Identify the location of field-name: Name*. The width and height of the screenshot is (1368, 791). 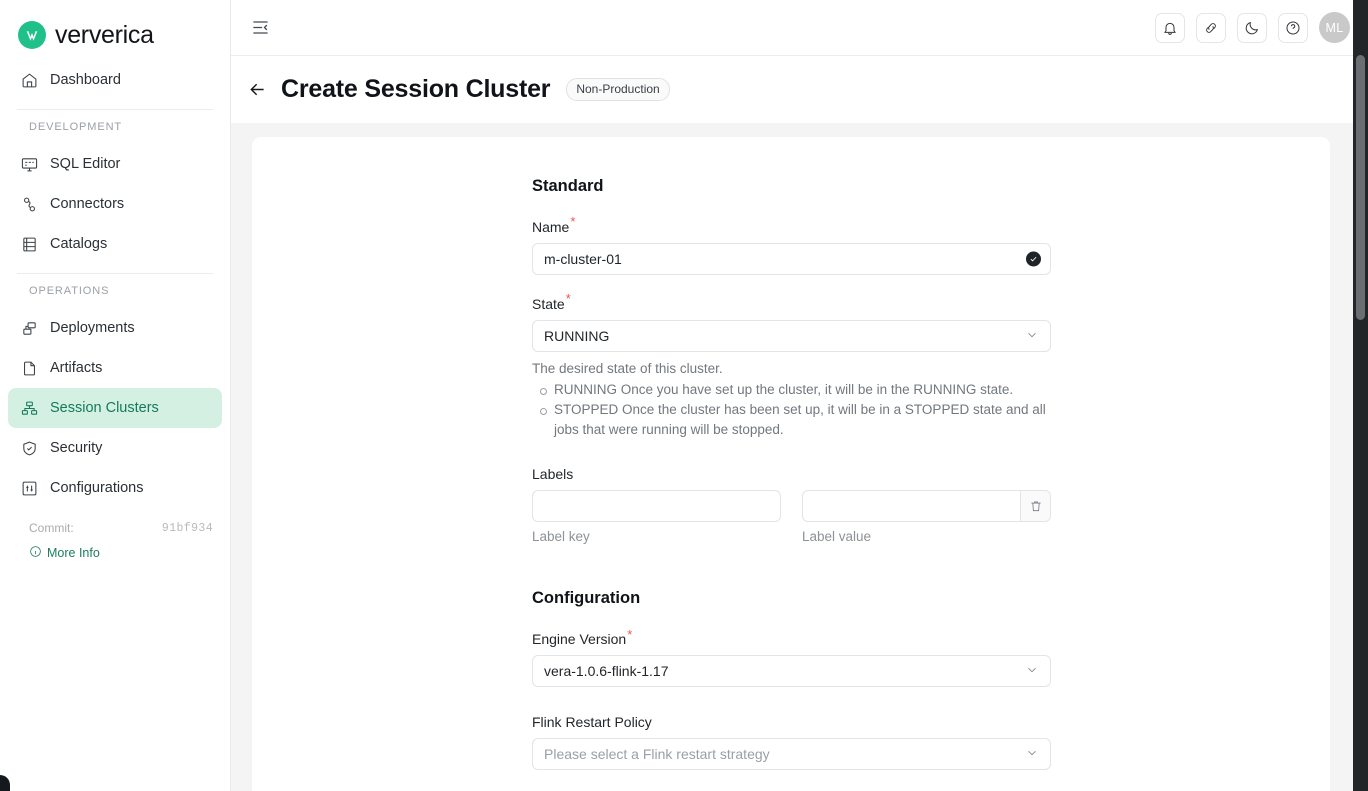
(791, 245).